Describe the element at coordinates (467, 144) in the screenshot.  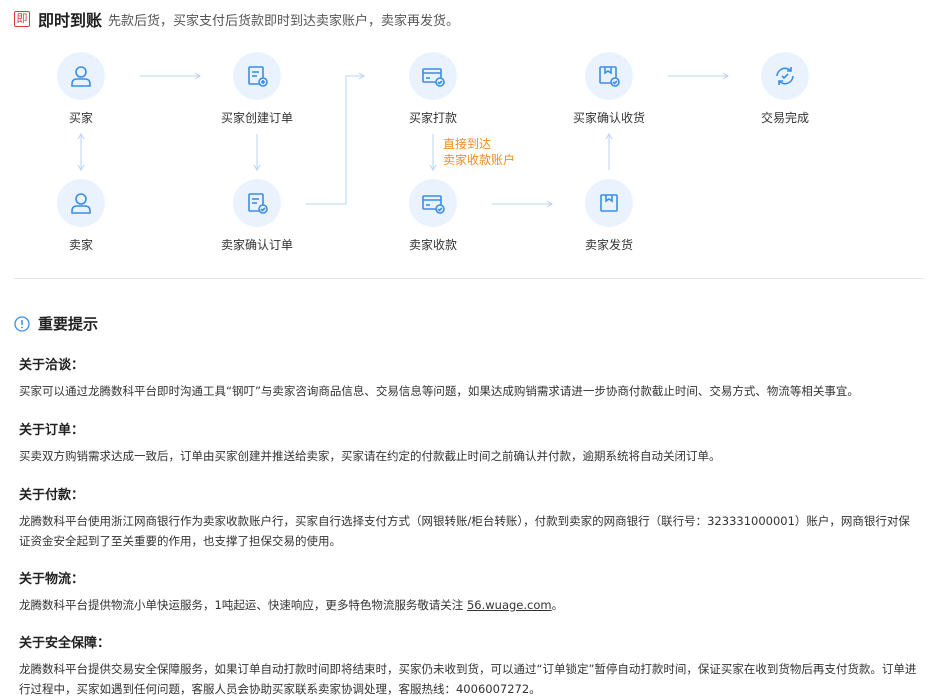
I see `flow-note-line1: 直接到达` at that location.